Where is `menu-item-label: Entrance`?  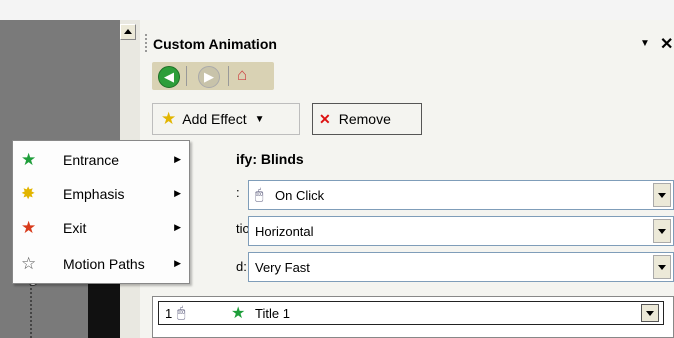 menu-item-label: Entrance is located at coordinates (91, 160).